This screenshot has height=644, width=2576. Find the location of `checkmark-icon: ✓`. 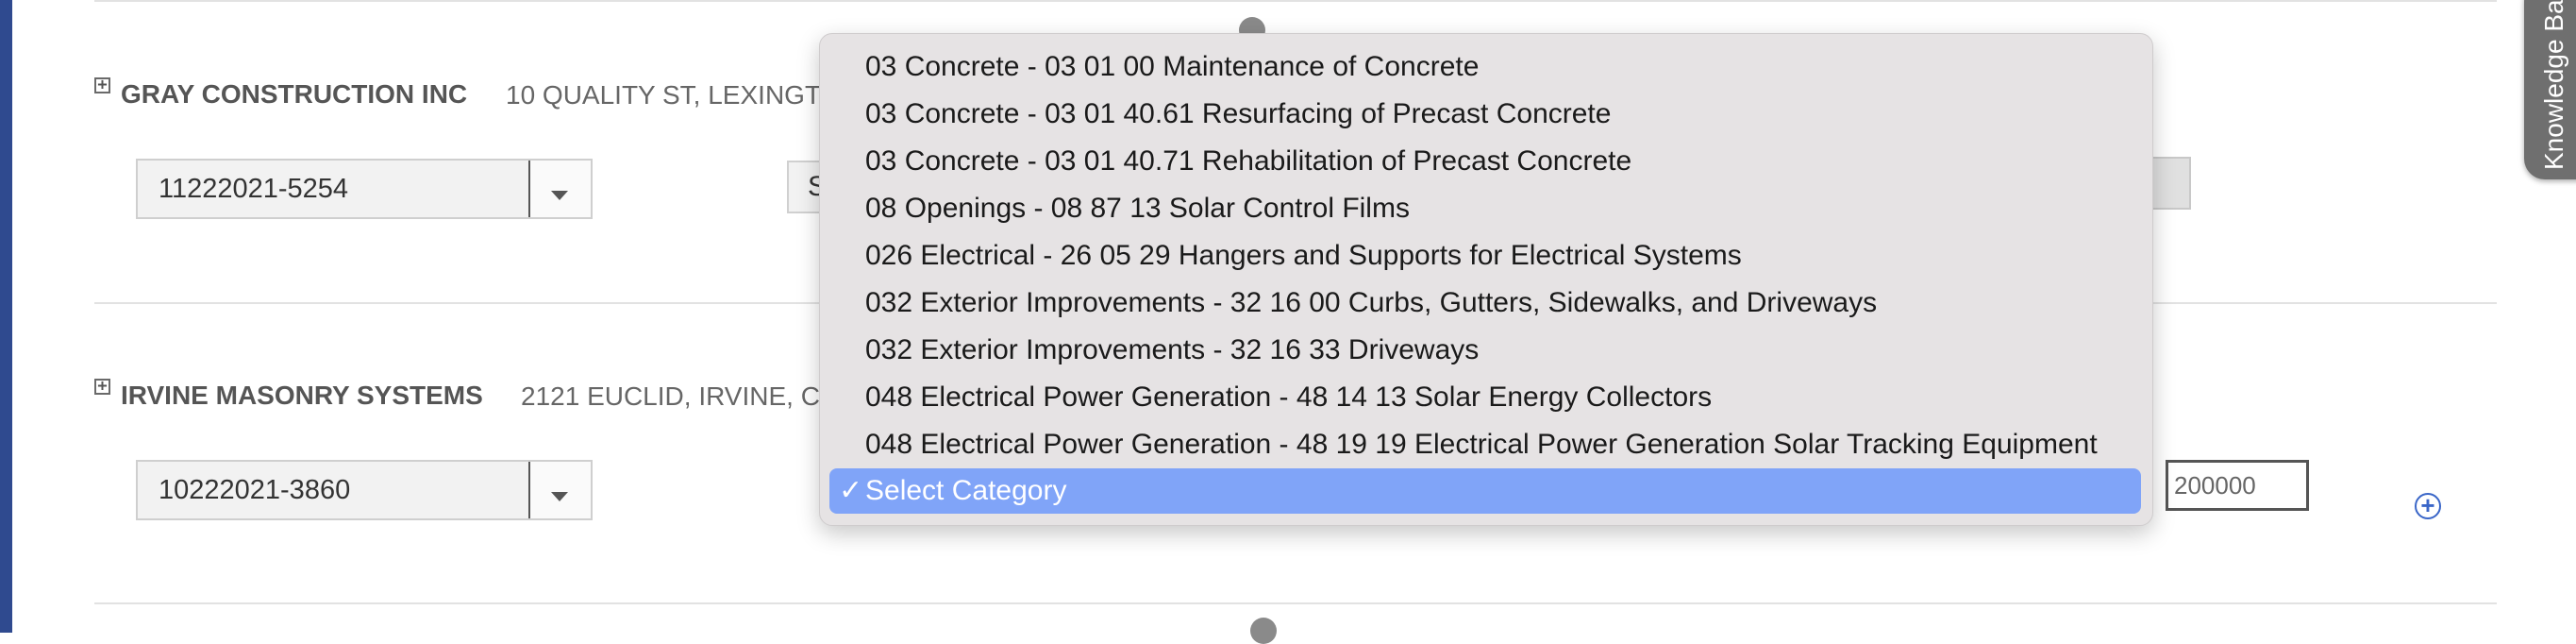

checkmark-icon: ✓ is located at coordinates (851, 490).